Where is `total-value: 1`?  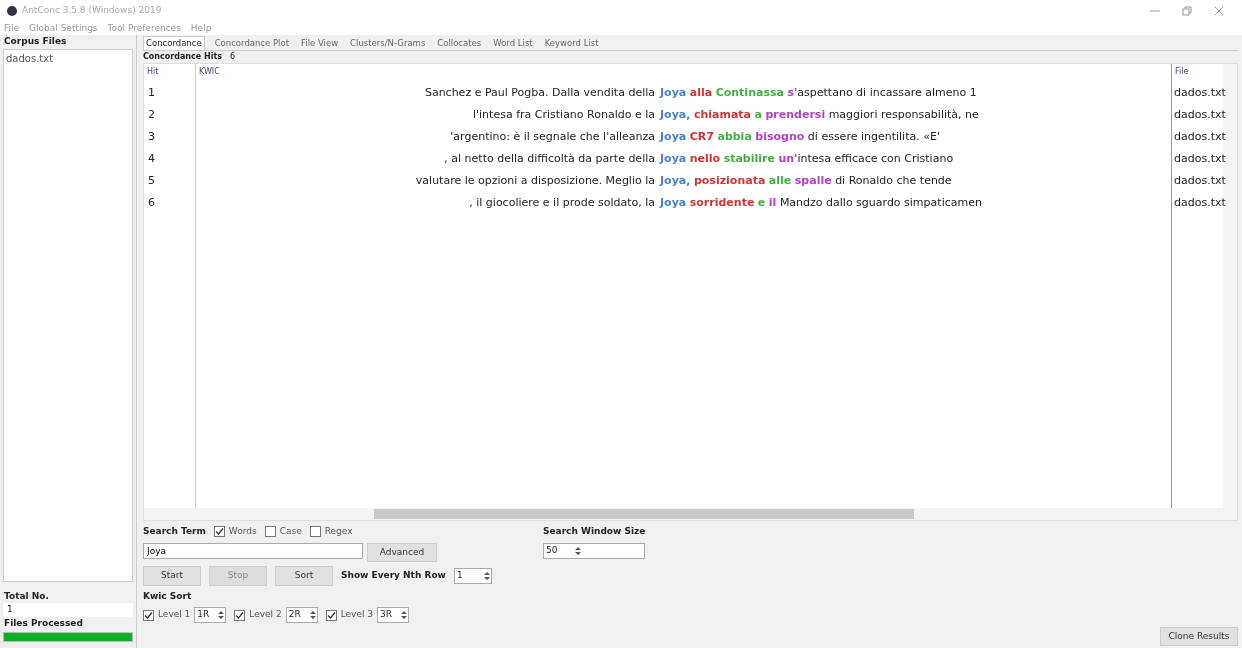 total-value: 1 is located at coordinates (68, 610).